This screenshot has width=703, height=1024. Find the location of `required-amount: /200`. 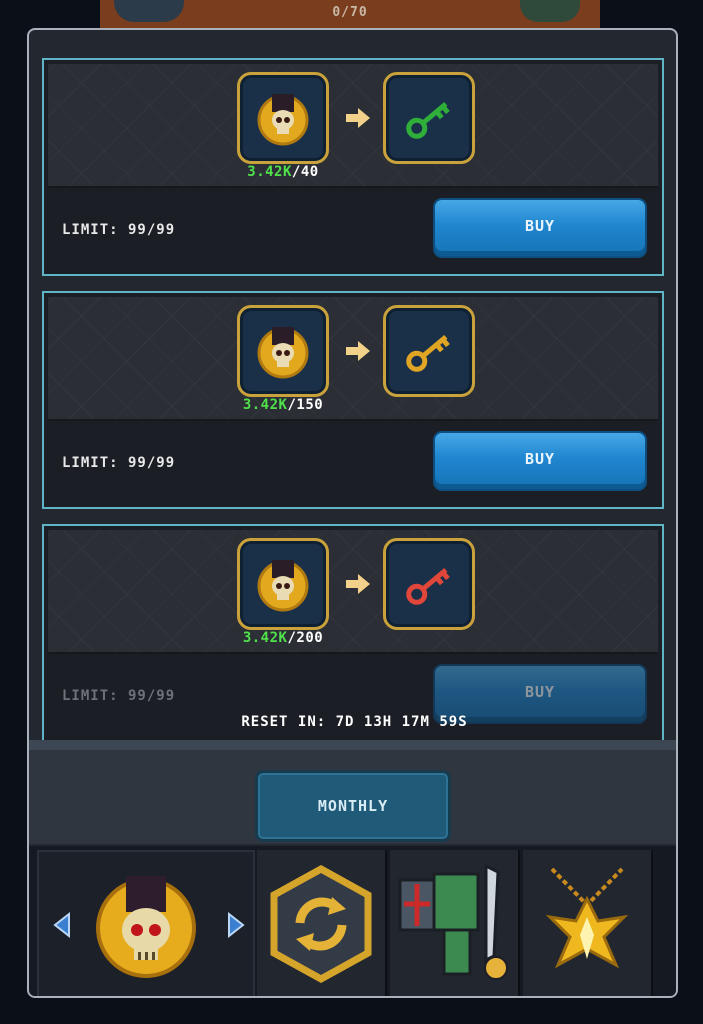

required-amount: /200 is located at coordinates (305, 638).